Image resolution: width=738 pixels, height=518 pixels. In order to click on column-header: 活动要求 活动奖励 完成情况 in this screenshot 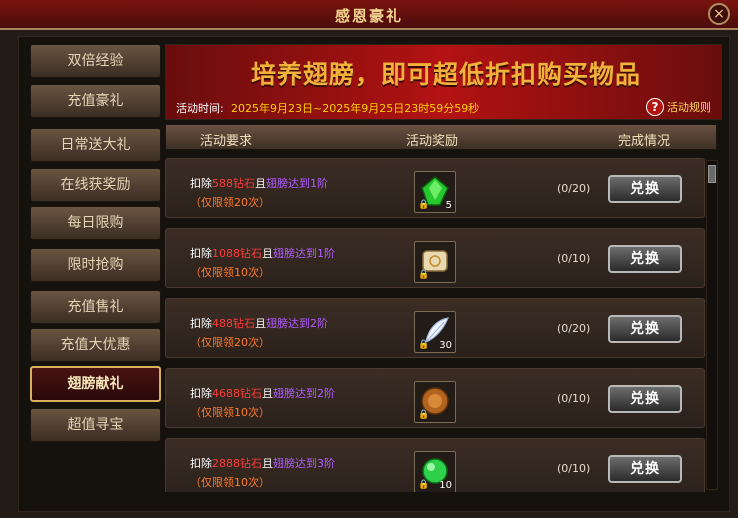, I will do `click(441, 137)`.